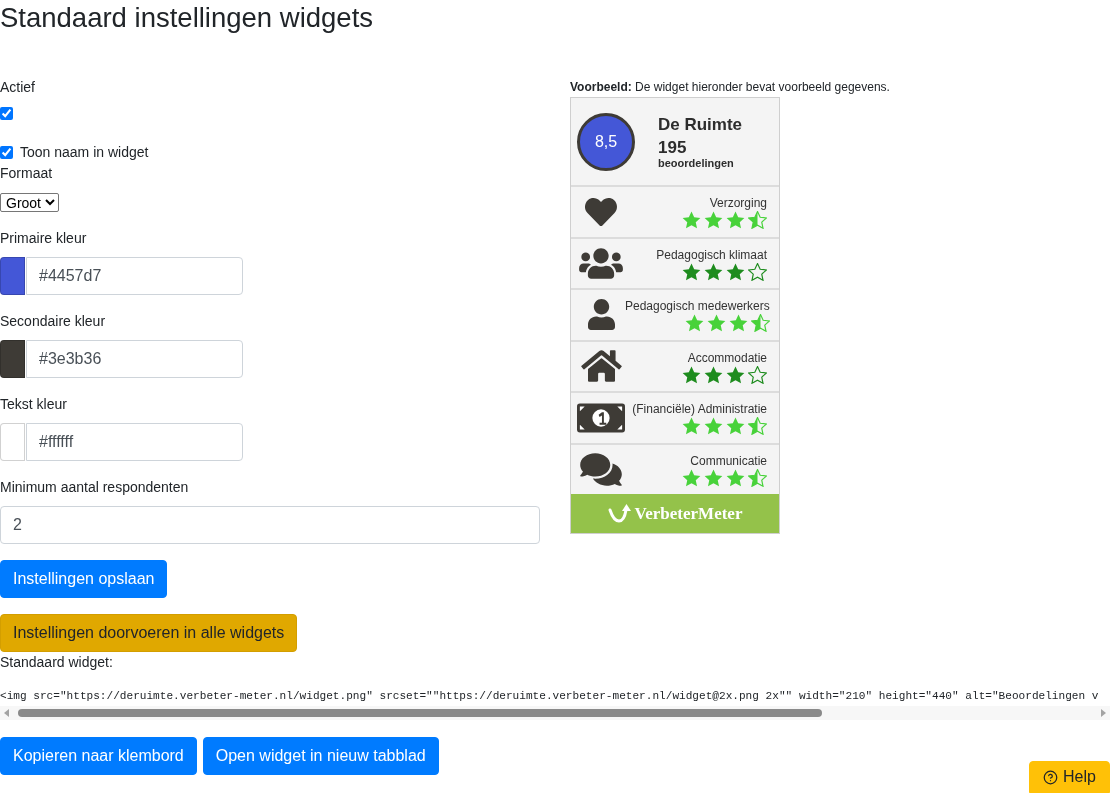 Image resolution: width=1120 pixels, height=793 pixels. I want to click on color-input: #ffffff, so click(134, 441).